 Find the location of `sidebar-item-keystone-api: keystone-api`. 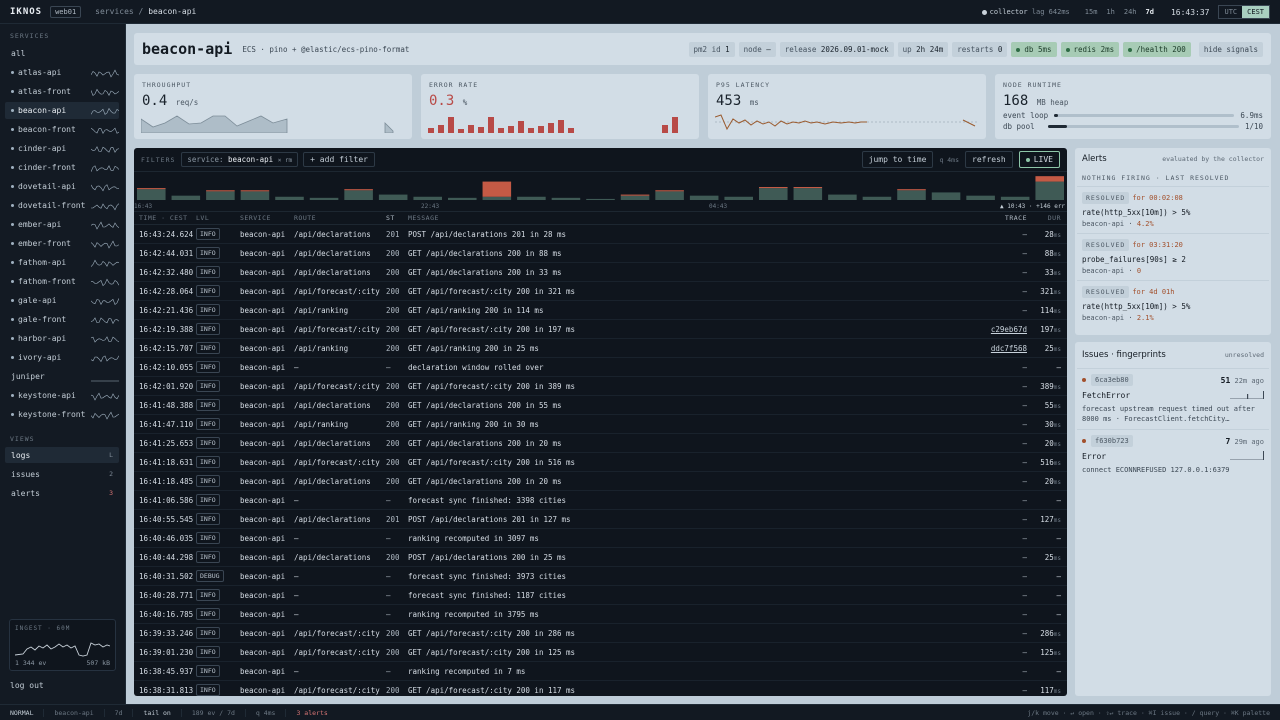

sidebar-item-keystone-api: keystone-api is located at coordinates (62, 395).